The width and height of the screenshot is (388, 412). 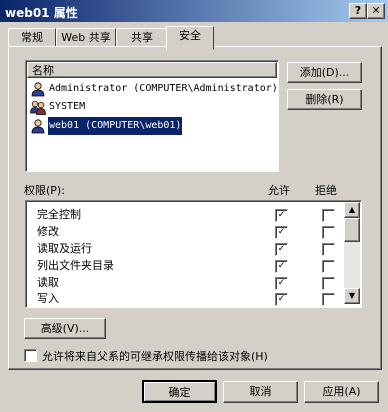 I want to click on user-row-system: SYSTEM, so click(x=152, y=107).